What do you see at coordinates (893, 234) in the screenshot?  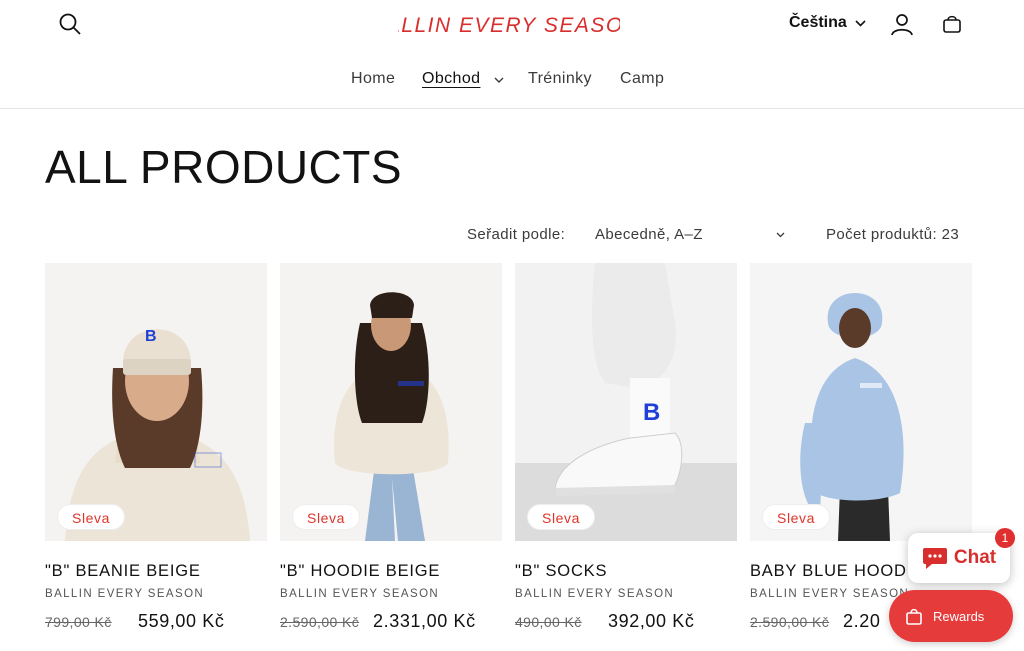 I see `product-count: Počet produktů: 23` at bounding box center [893, 234].